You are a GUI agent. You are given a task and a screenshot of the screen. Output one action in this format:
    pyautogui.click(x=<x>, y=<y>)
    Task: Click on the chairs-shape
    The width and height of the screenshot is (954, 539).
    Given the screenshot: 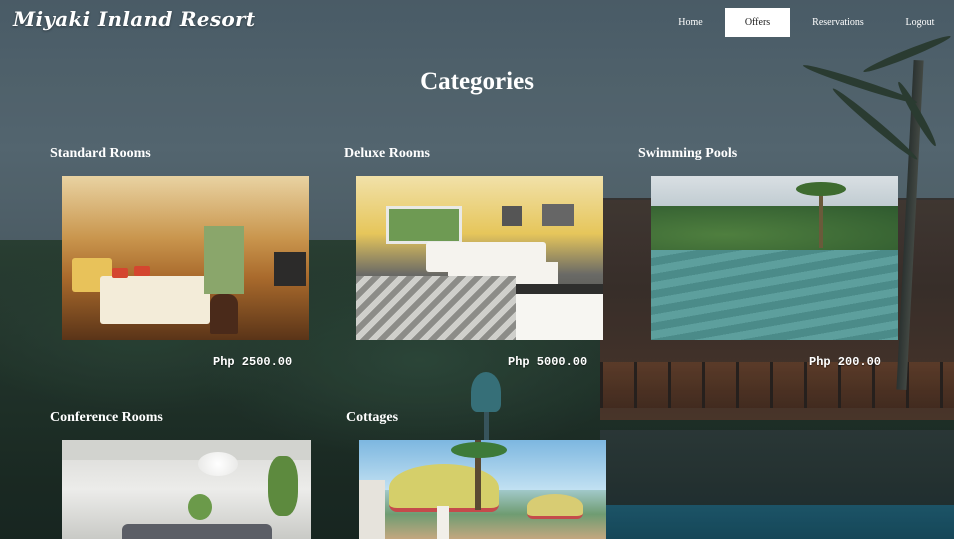 What is the action you would take?
    pyautogui.click(x=197, y=531)
    